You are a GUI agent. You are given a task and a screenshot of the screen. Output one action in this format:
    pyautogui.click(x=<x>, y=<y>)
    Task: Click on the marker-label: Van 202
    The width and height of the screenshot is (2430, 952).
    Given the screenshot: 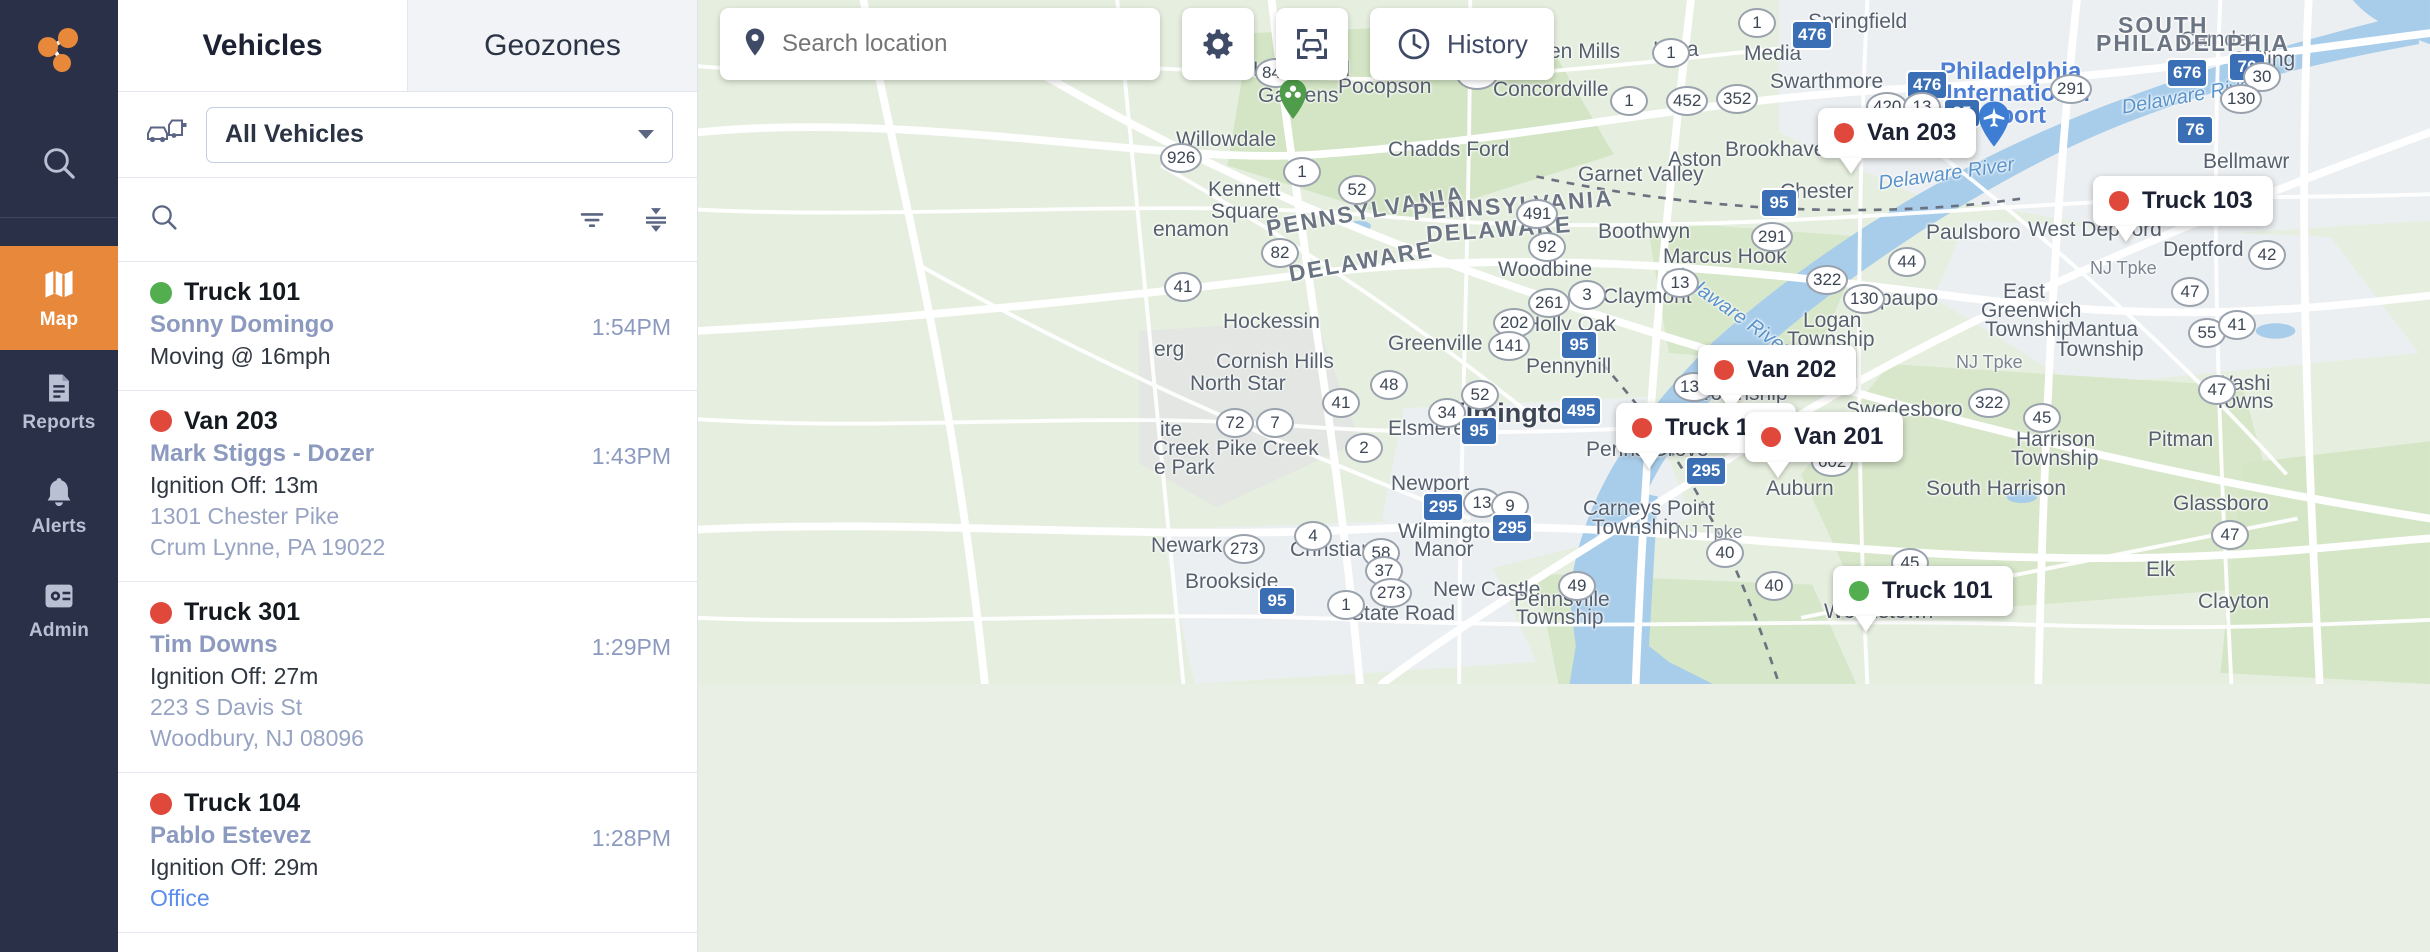 What is the action you would take?
    pyautogui.click(x=1792, y=369)
    